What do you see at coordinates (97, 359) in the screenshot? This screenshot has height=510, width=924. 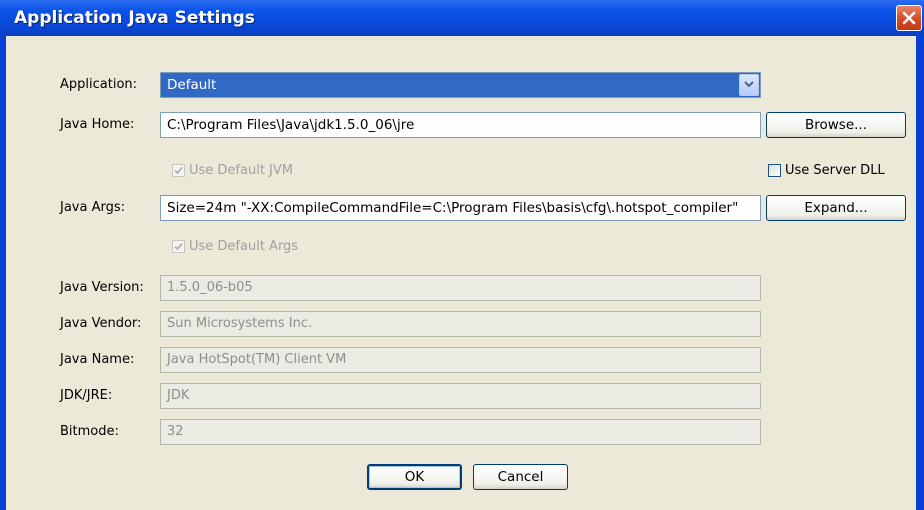 I see `java-name-label: Java Name:` at bounding box center [97, 359].